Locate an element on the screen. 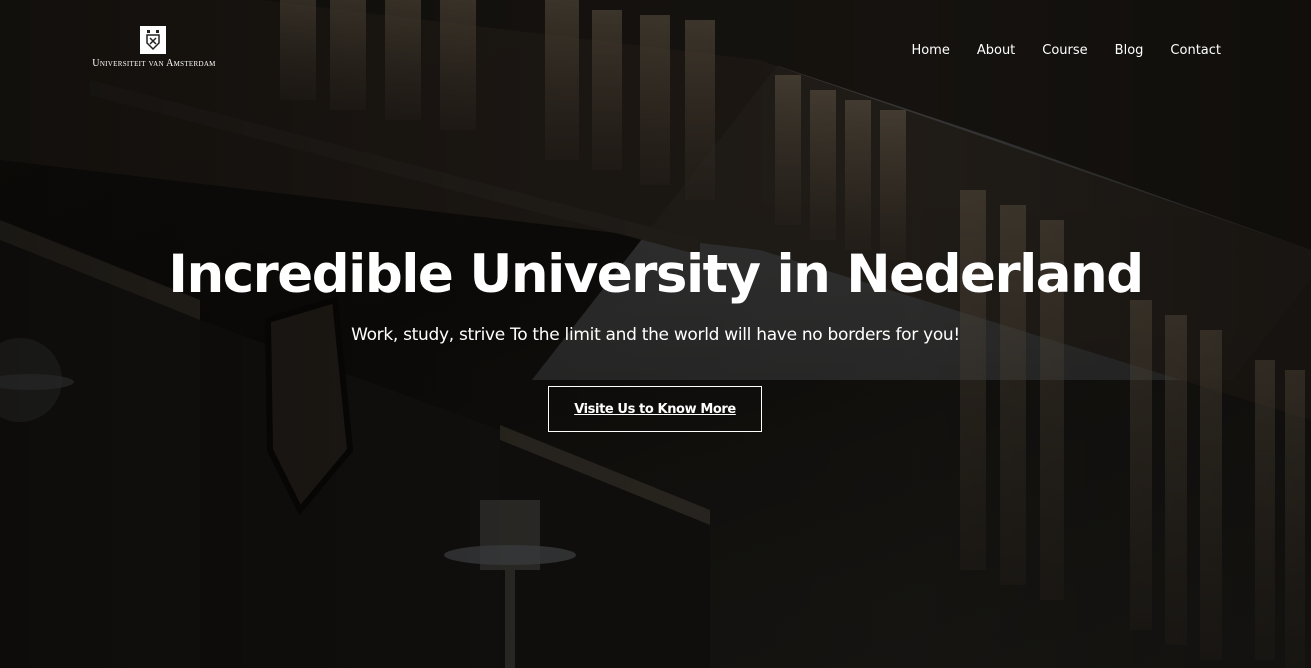 The image size is (1311, 668). site-logo: Universiteit van Amsterdam is located at coordinates (154, 49).